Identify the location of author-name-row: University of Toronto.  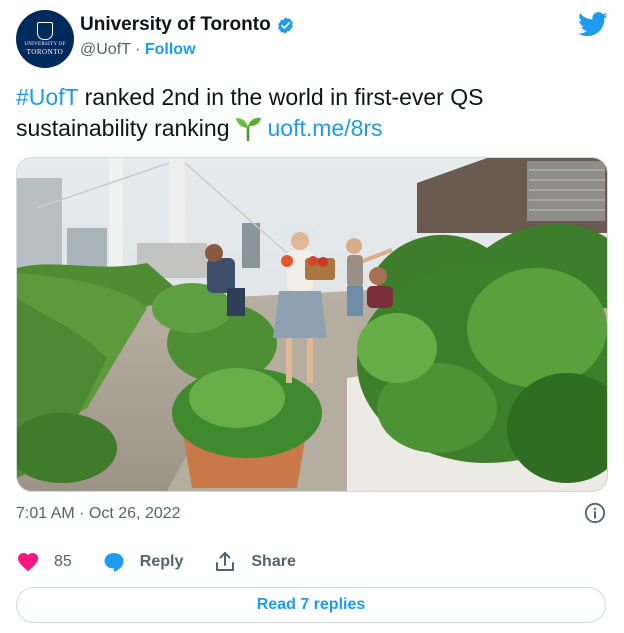
(187, 25).